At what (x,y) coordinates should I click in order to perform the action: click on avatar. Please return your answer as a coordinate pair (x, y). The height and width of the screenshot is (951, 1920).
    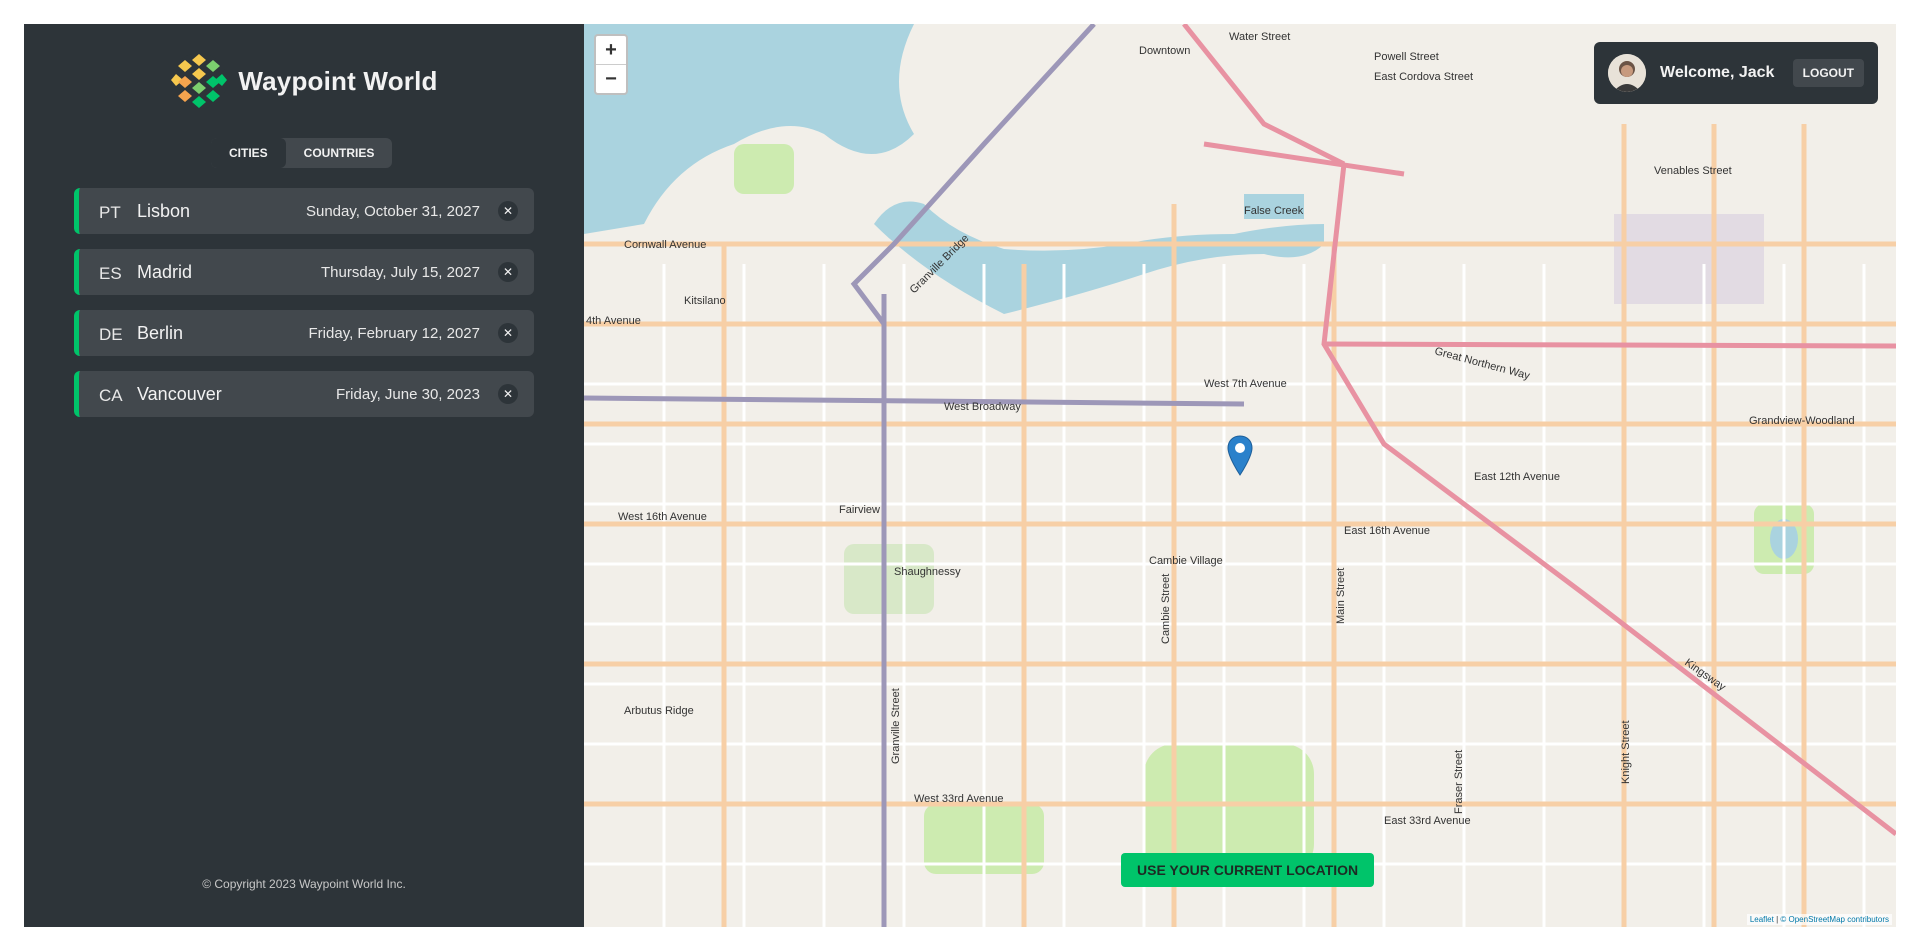
    Looking at the image, I should click on (1627, 73).